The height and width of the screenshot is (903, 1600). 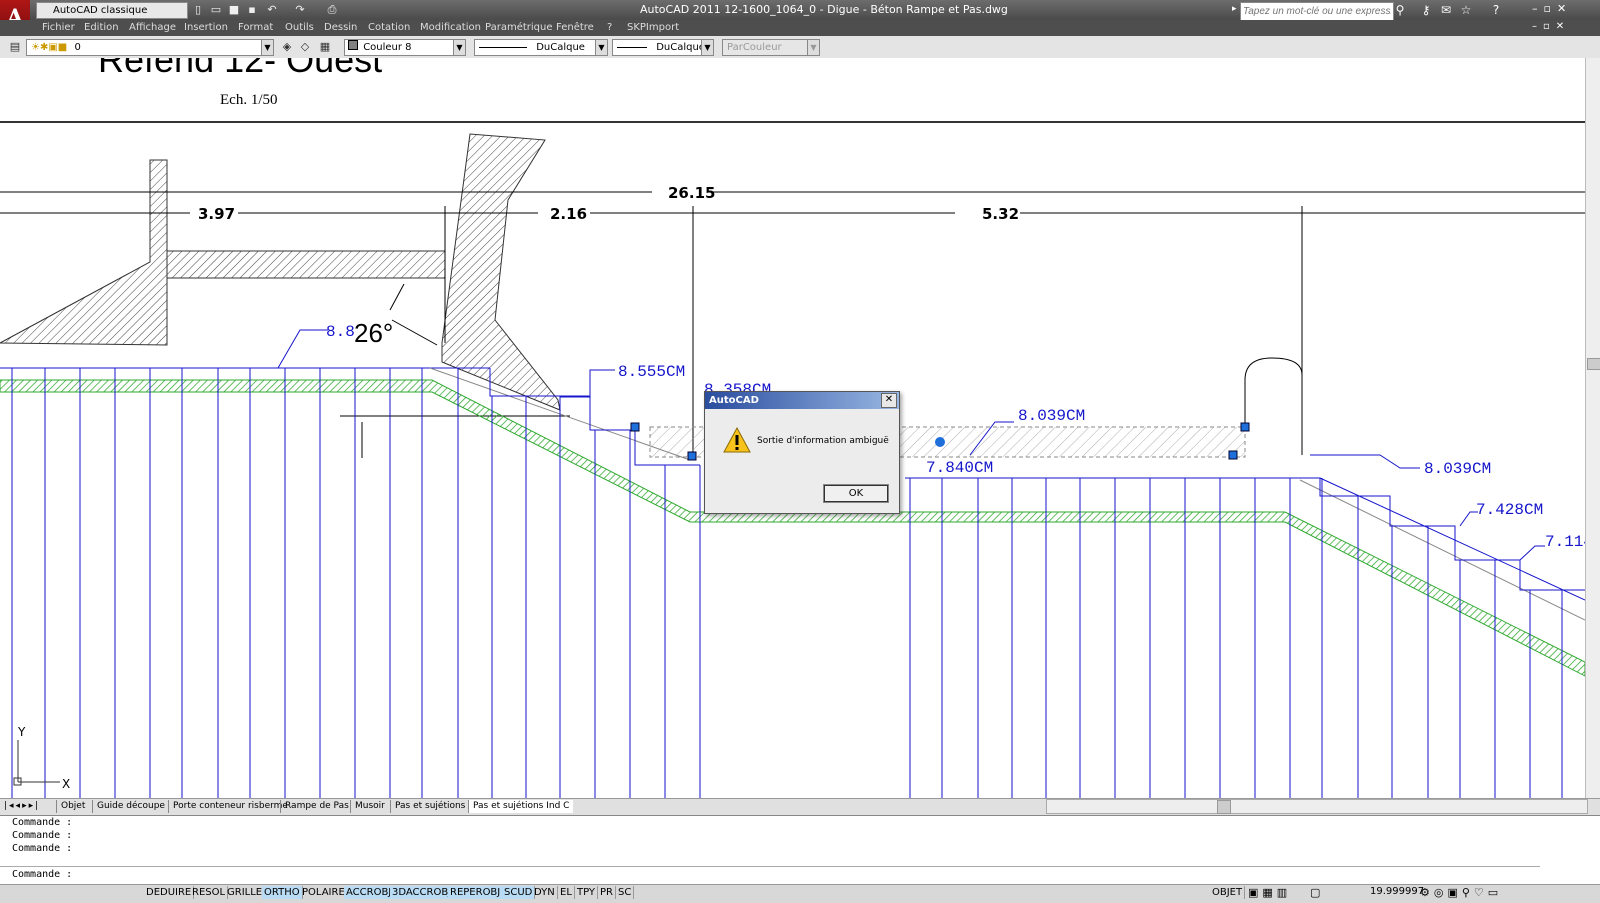 What do you see at coordinates (369, 892) in the screenshot?
I see `status-accrobj: ACCROBJ` at bounding box center [369, 892].